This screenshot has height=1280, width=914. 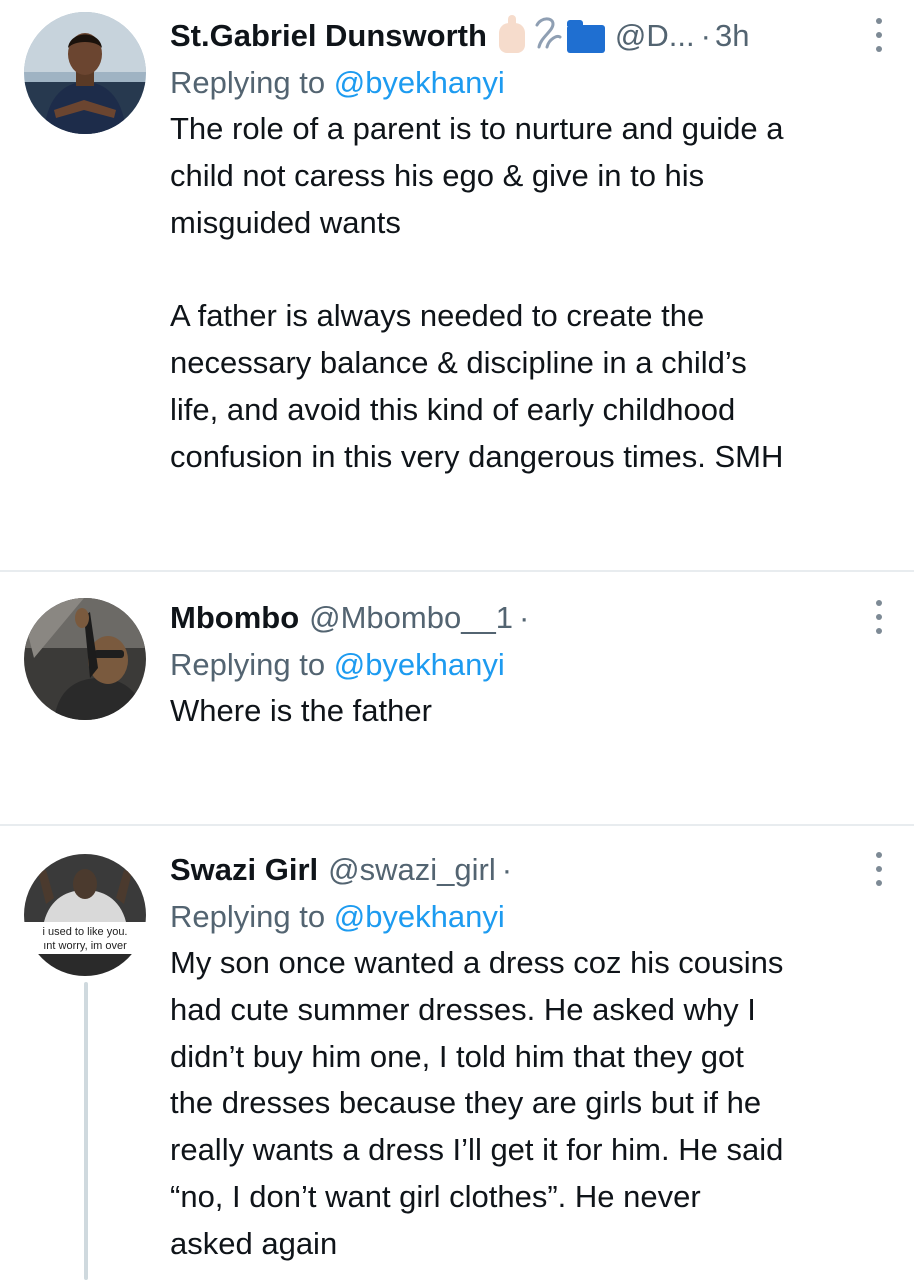 I want to click on display-name: St.Gabriel Dunsworth, so click(x=328, y=36).